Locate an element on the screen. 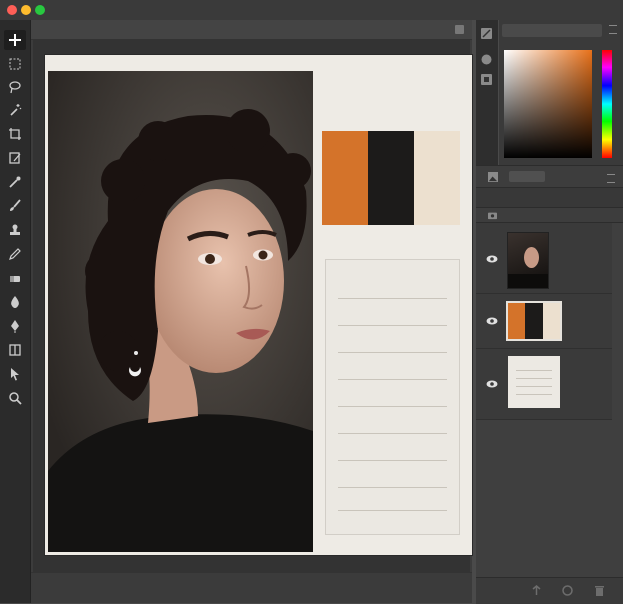 The width and height of the screenshot is (623, 604). color-panel-tab is located at coordinates (552, 30).